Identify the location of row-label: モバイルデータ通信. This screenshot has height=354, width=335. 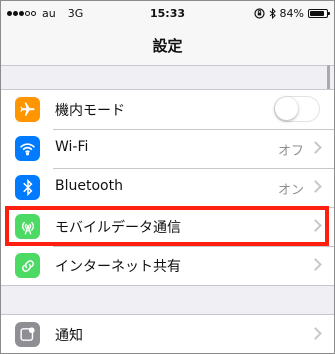
(118, 228).